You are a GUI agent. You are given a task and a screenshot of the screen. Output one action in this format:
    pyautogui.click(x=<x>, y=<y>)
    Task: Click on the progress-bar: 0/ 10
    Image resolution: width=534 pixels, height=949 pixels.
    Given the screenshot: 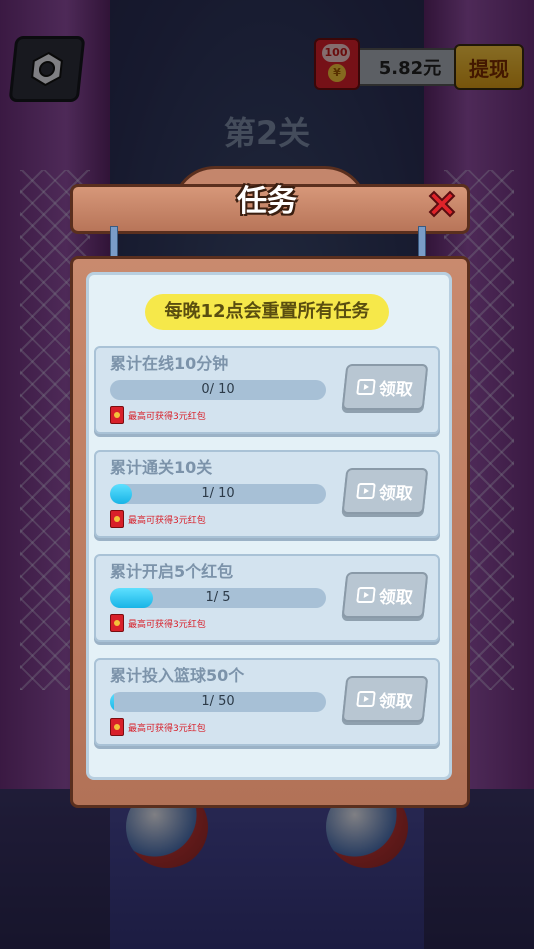 What is the action you would take?
    pyautogui.click(x=218, y=390)
    